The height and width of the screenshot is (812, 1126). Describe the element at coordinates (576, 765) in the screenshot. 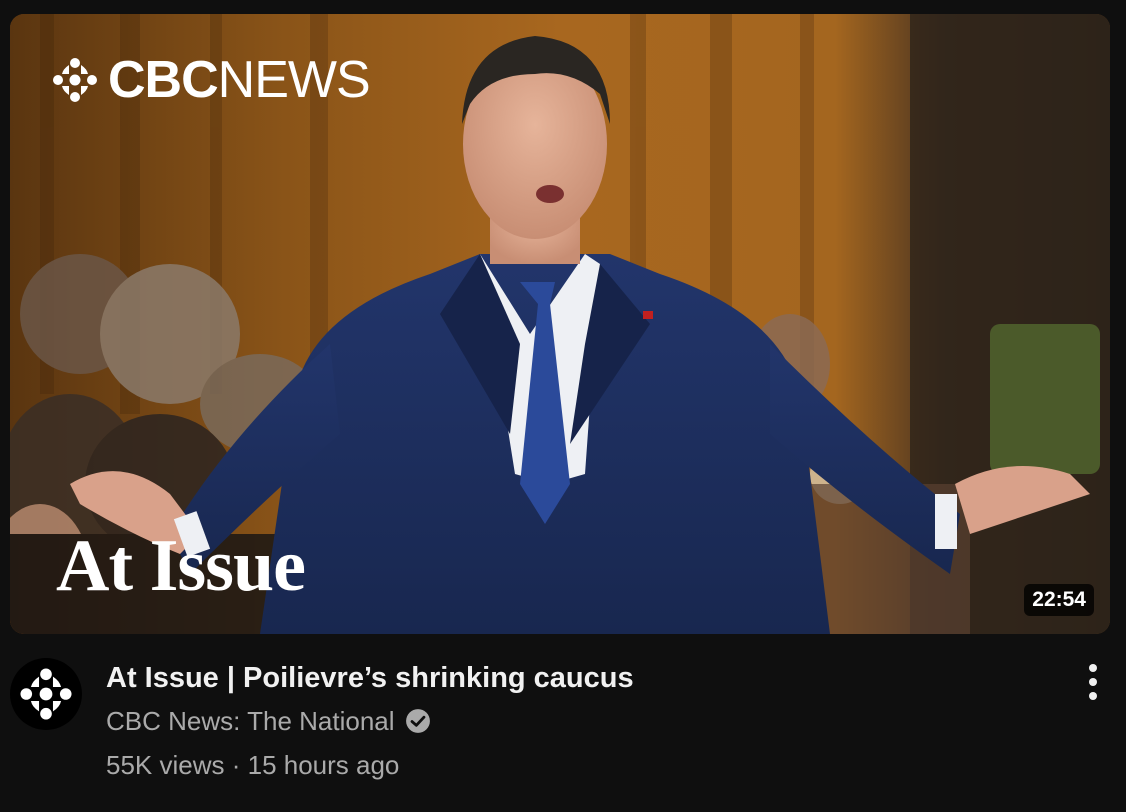

I see `video-stats: 55K views · 15 hours ago` at that location.